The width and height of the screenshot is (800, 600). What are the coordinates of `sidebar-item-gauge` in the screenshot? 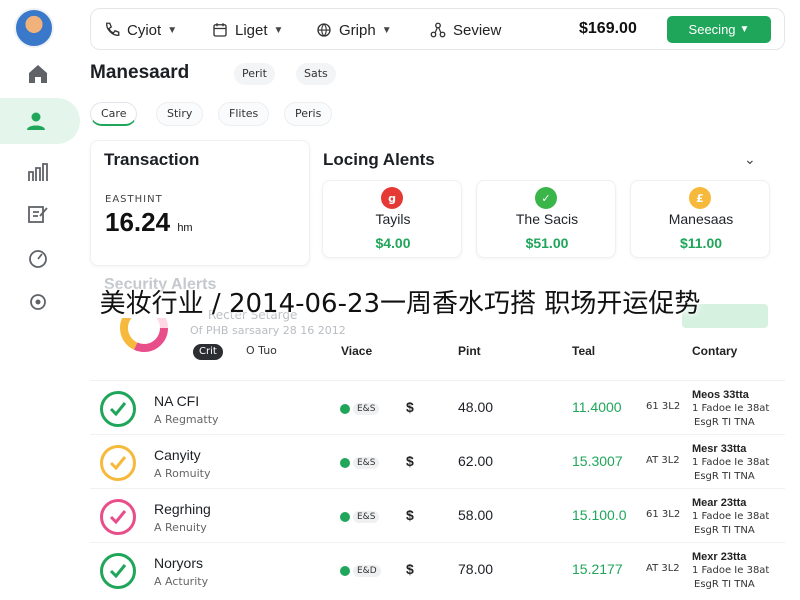 It's located at (38, 258).